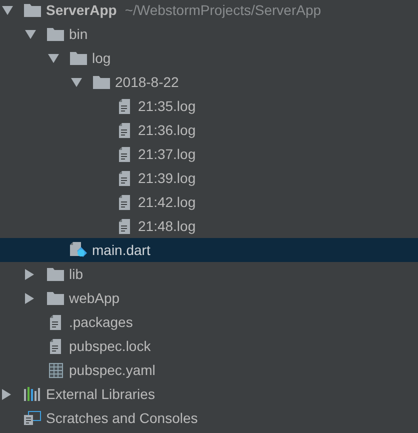 The image size is (418, 433). I want to click on tree-row: Scratches and Consoles, so click(209, 418).